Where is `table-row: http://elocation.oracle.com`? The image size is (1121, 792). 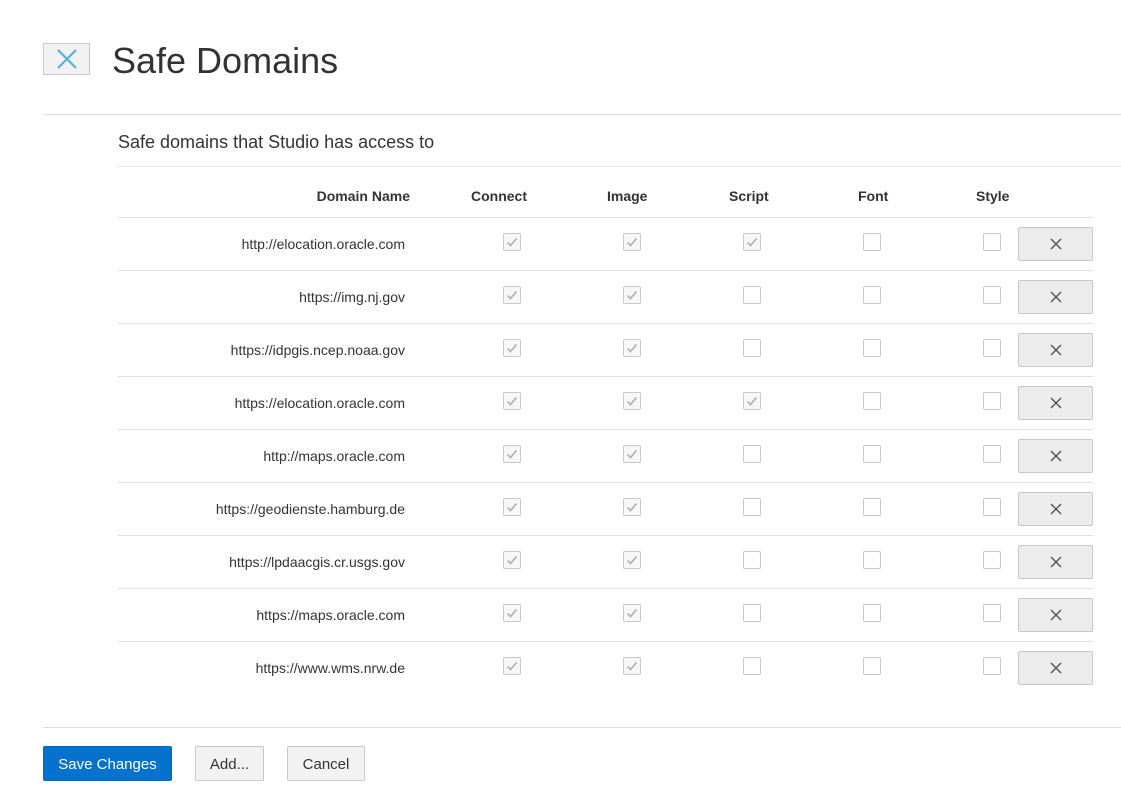 table-row: http://elocation.oracle.com is located at coordinates (605, 244).